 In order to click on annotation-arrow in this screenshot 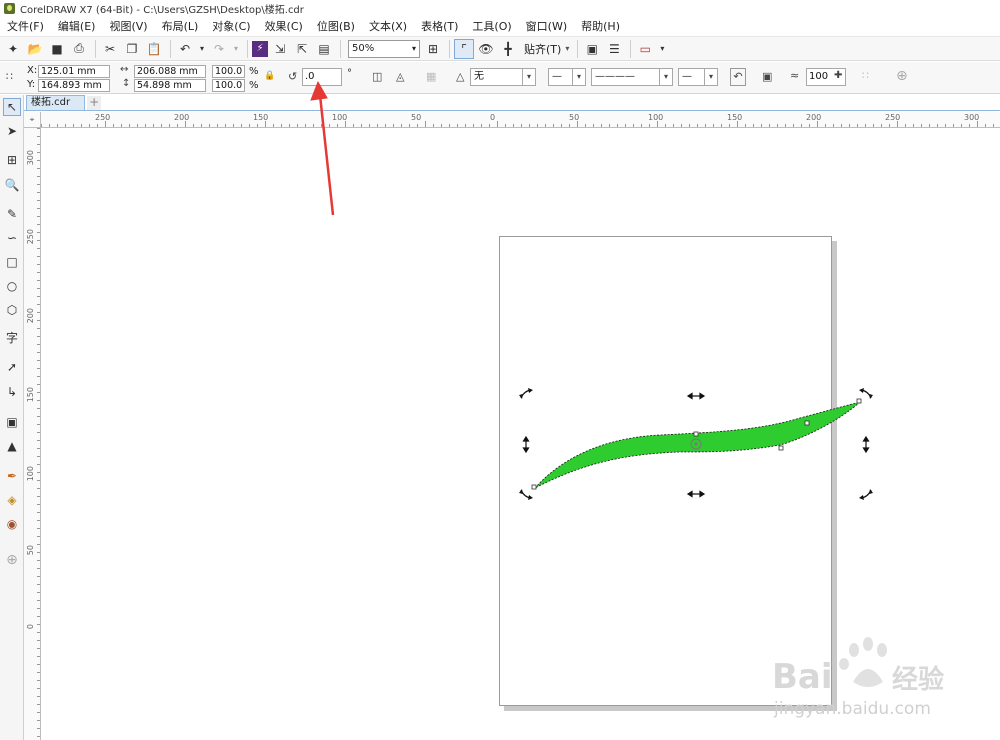, I will do `click(322, 148)`.